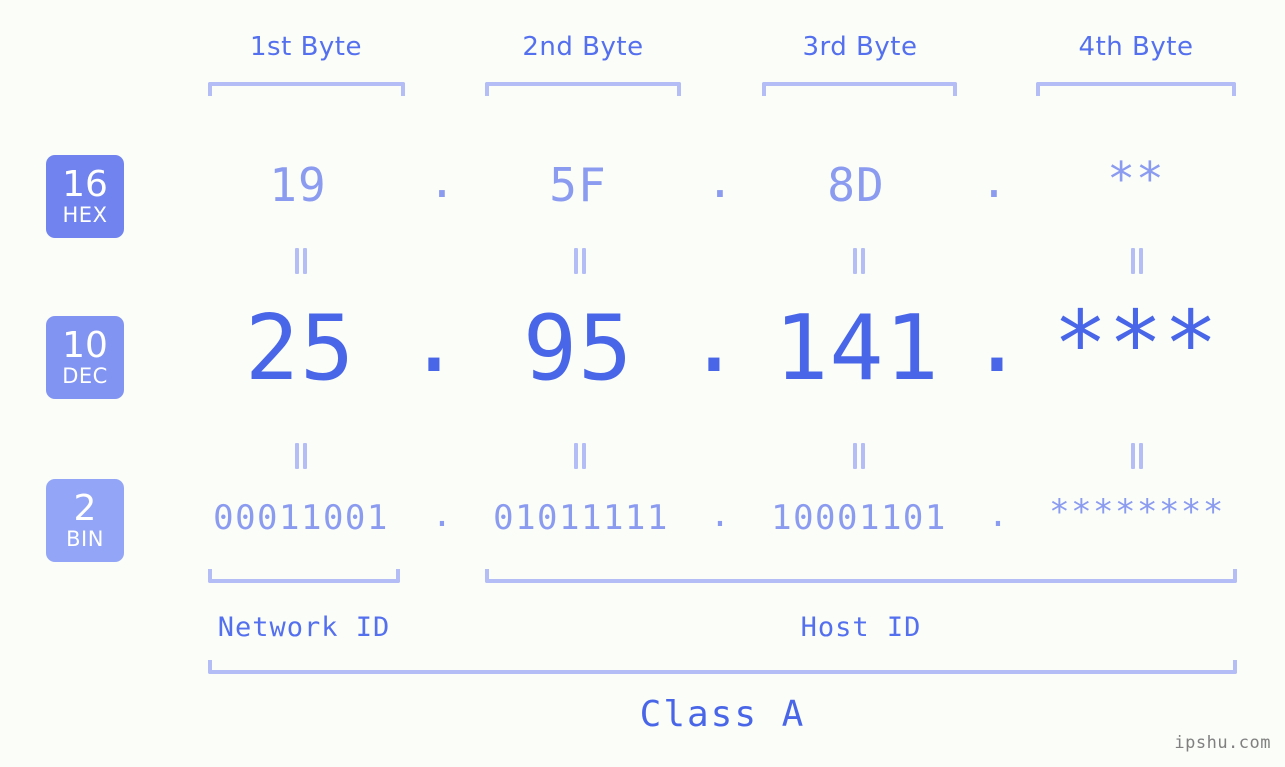  What do you see at coordinates (85, 345) in the screenshot?
I see `base-badge-dec-number: 10` at bounding box center [85, 345].